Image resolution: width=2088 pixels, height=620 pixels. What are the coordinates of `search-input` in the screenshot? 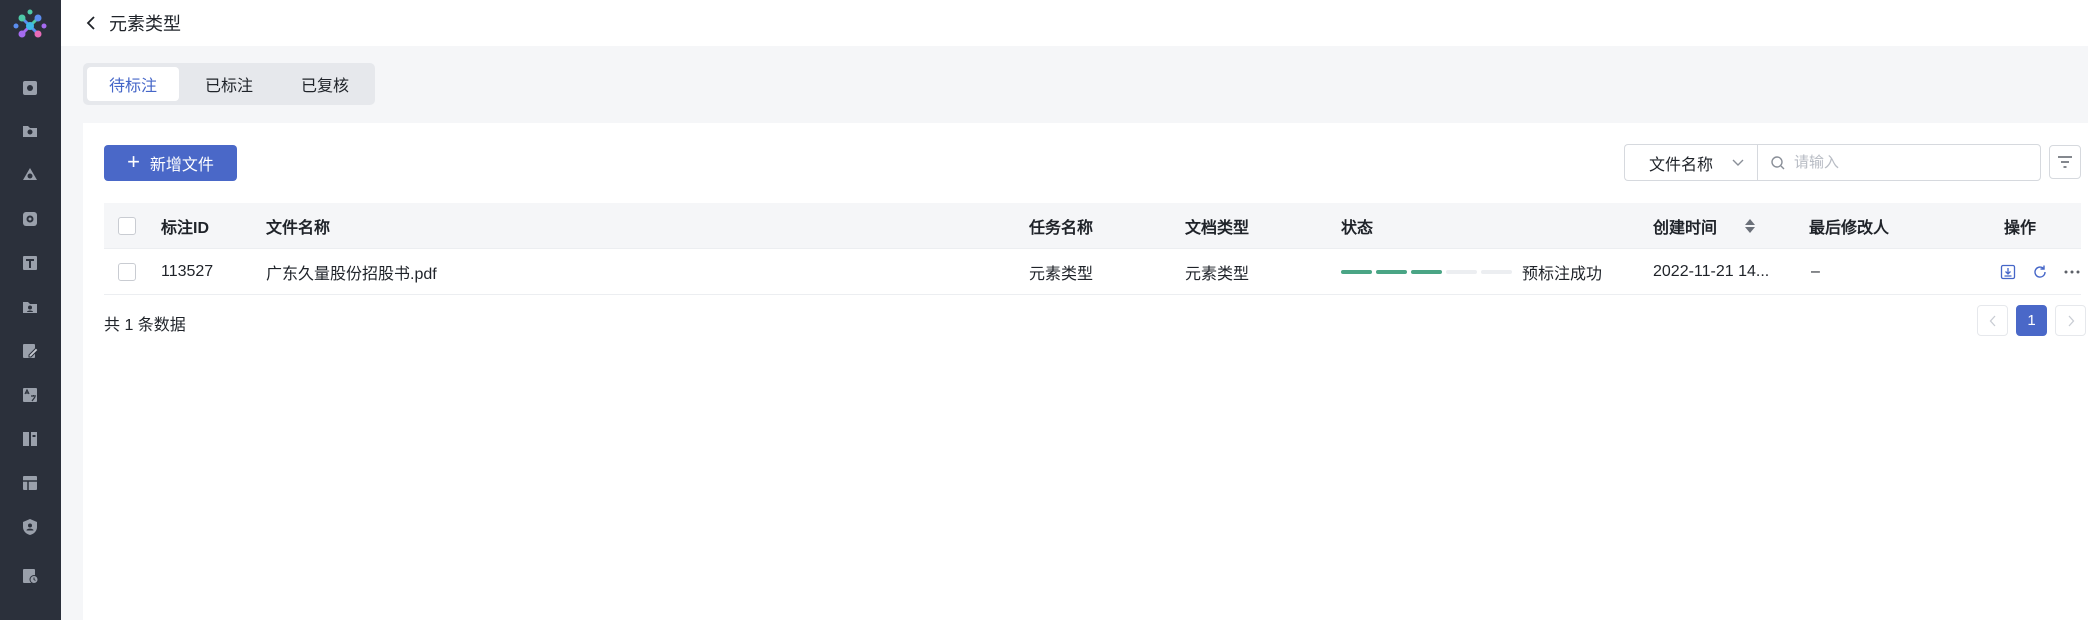 It's located at (1914, 162).